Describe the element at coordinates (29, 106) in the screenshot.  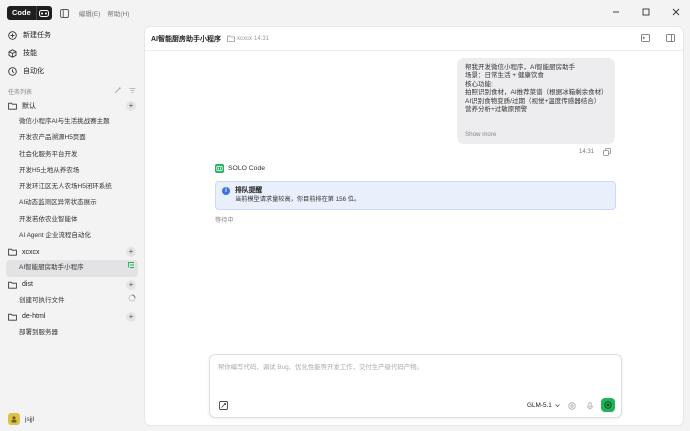
I see `group-default-label: 默认` at that location.